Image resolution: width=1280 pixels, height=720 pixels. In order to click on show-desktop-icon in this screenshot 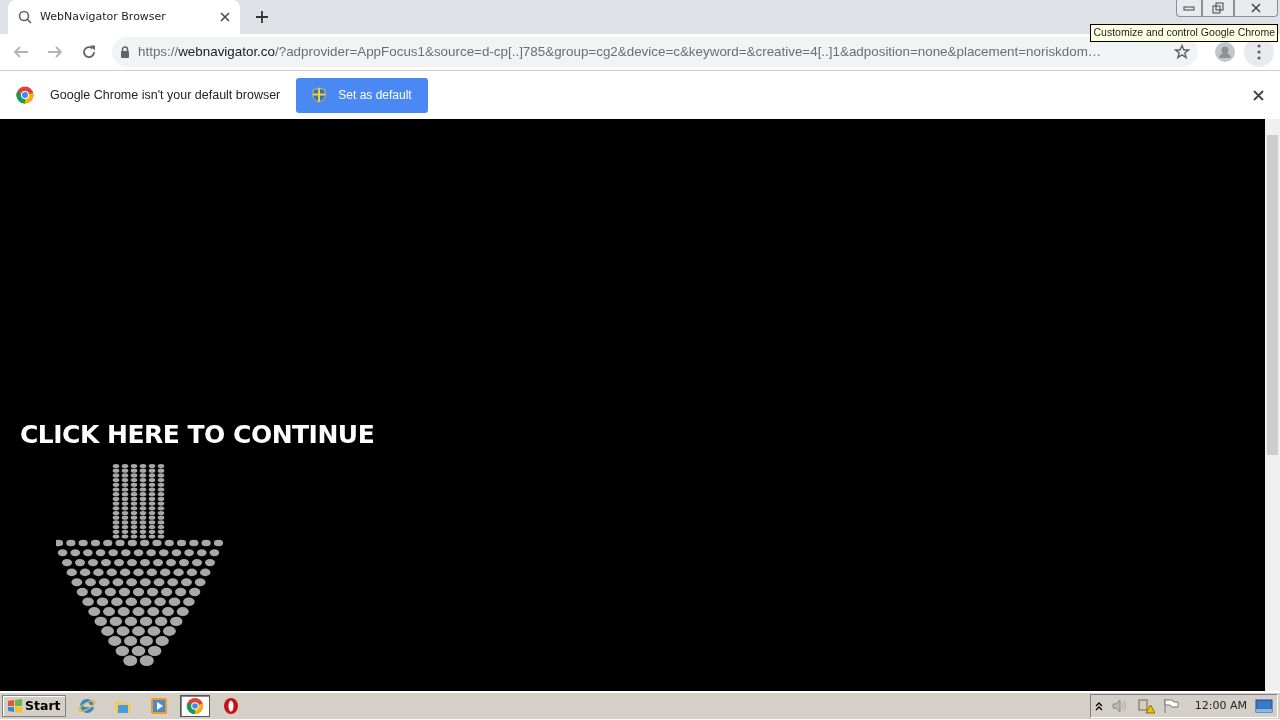, I will do `click(1264, 706)`.